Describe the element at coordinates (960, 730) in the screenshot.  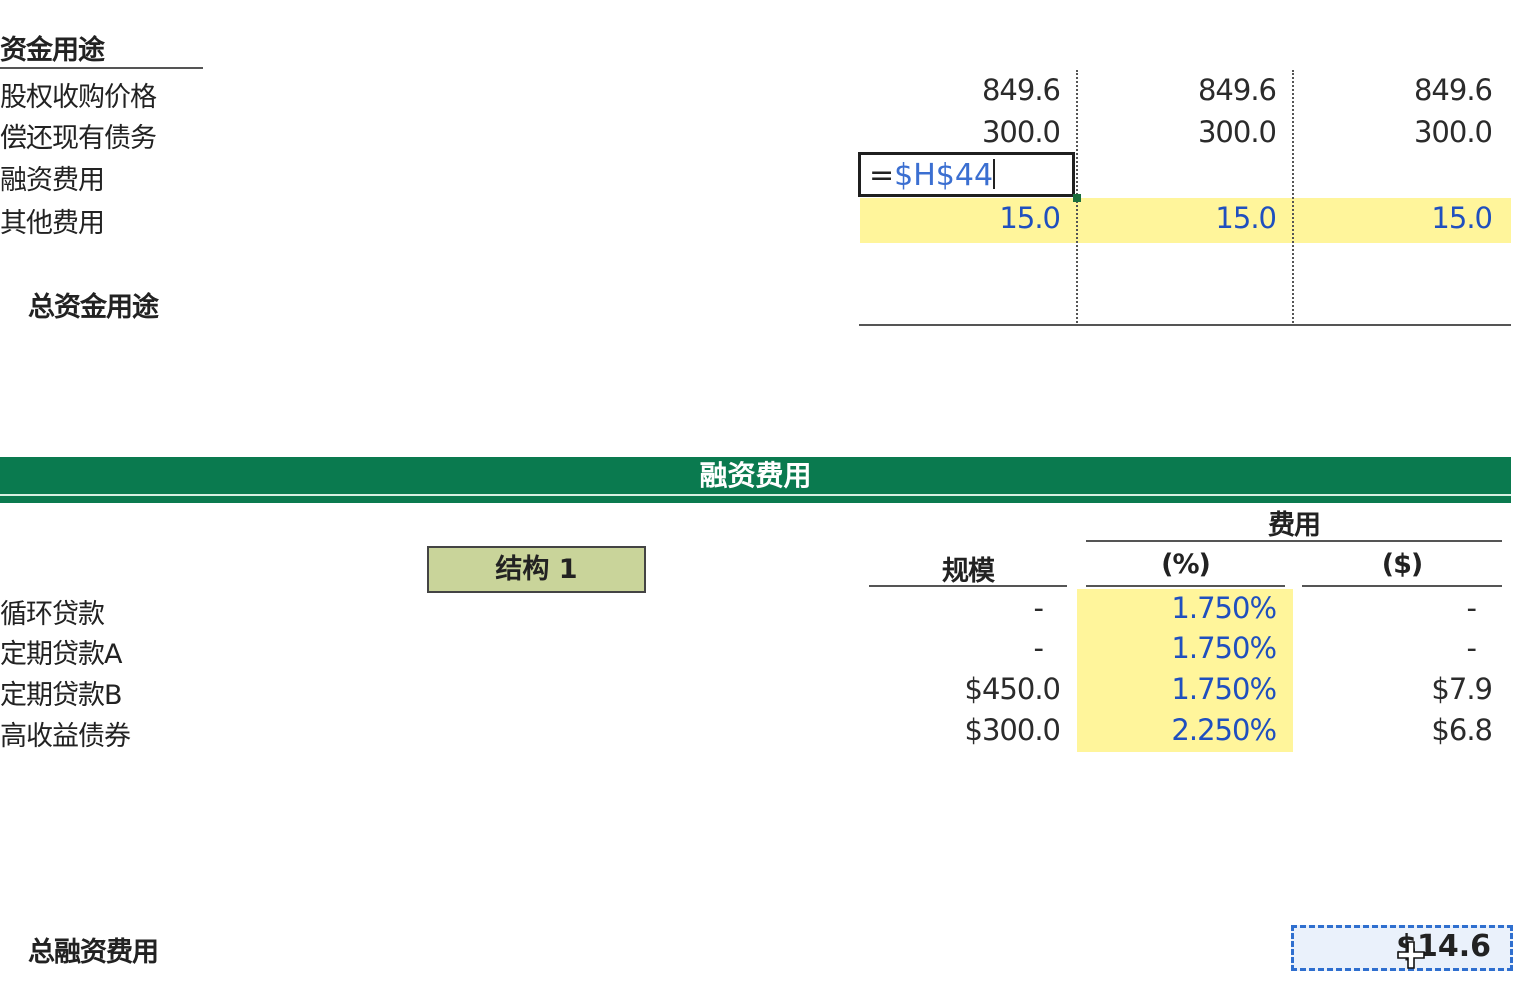
I see `size-cell: $300.0` at that location.